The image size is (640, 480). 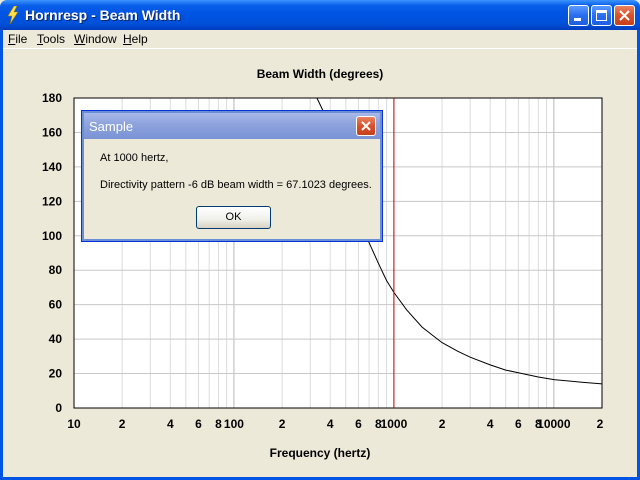 What do you see at coordinates (233, 217) in the screenshot?
I see `ok-button: OK` at bounding box center [233, 217].